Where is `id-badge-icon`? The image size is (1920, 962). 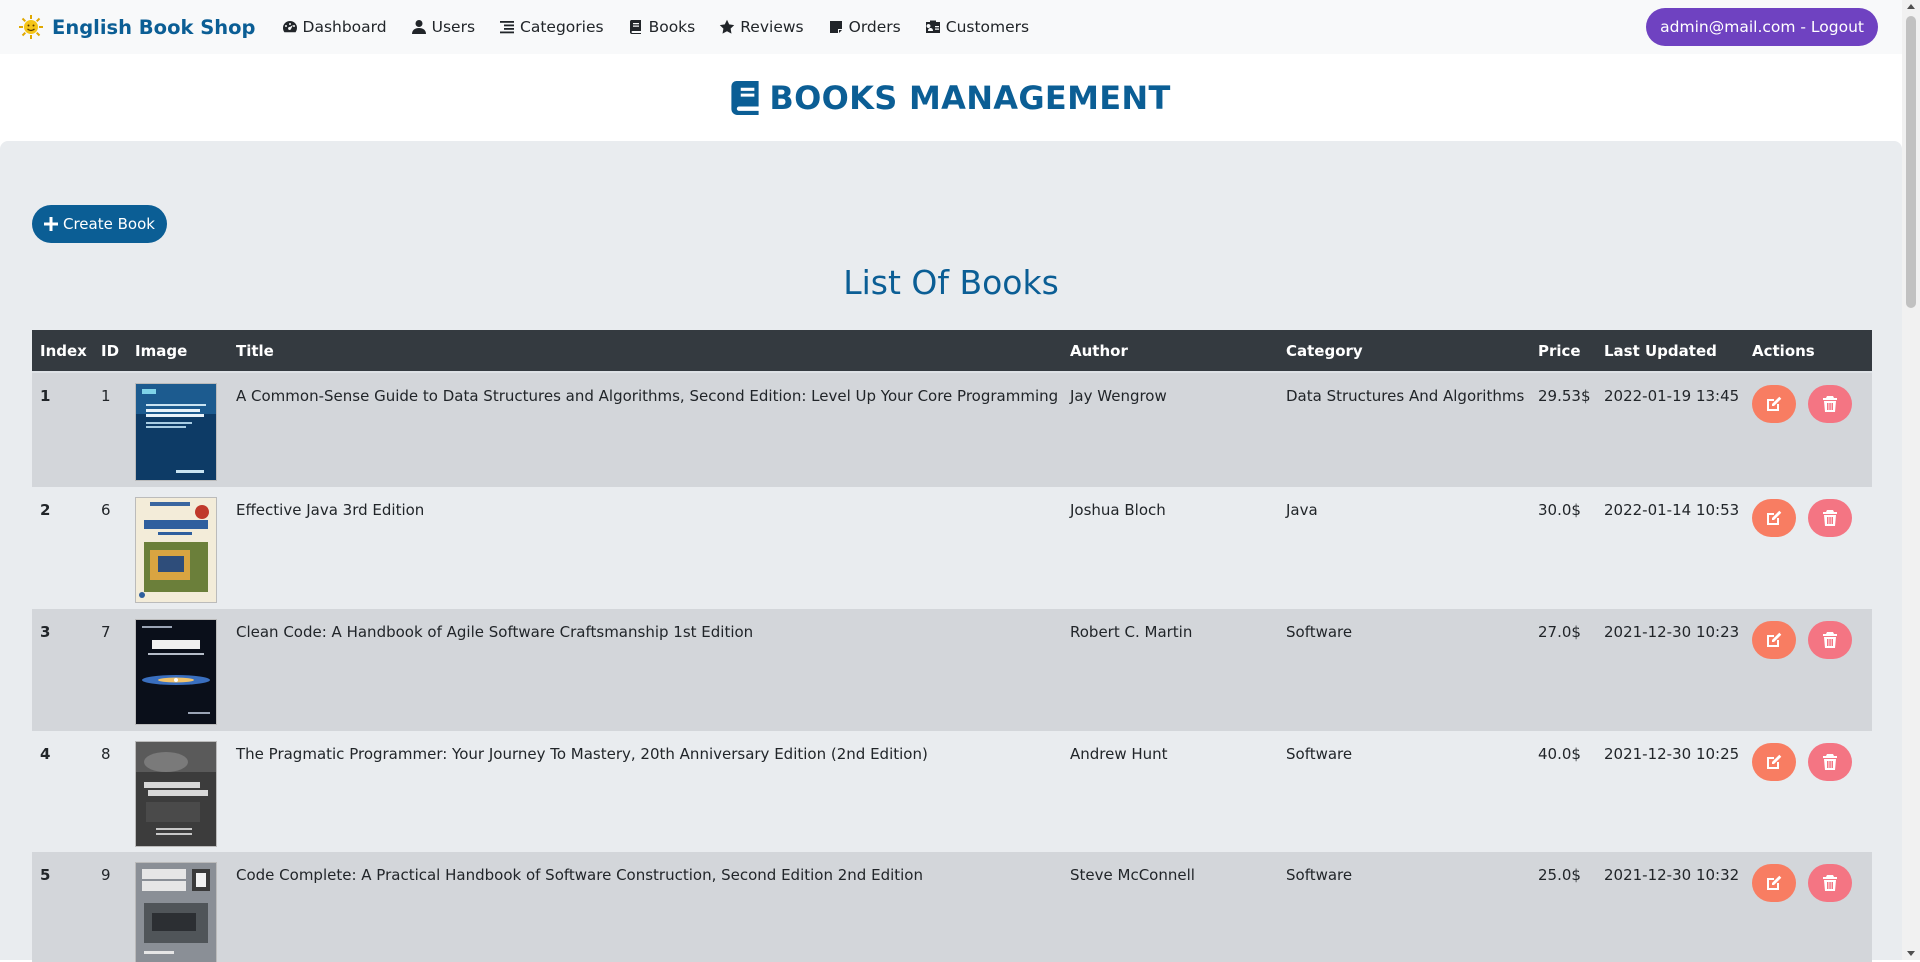
id-badge-icon is located at coordinates (932, 26).